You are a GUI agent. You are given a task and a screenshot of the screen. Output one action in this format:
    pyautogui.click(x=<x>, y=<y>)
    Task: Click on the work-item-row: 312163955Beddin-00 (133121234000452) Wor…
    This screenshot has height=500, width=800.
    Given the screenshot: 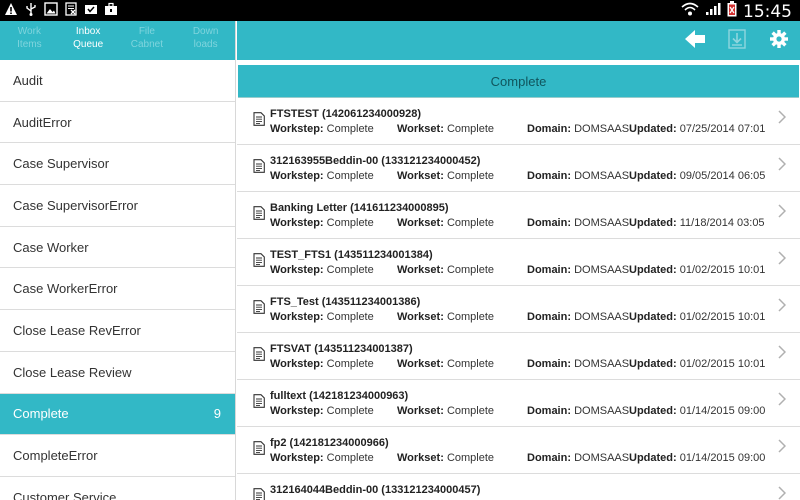 What is the action you would take?
    pyautogui.click(x=518, y=168)
    